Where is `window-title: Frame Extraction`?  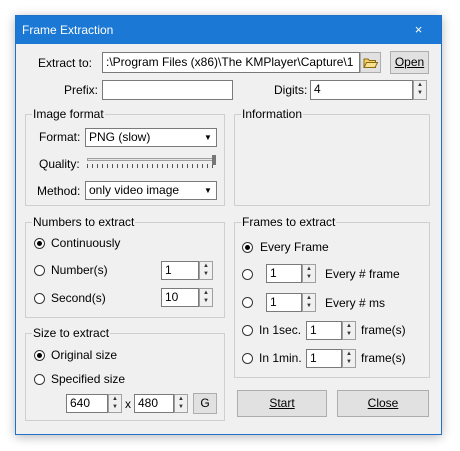 window-title: Frame Extraction is located at coordinates (68, 30).